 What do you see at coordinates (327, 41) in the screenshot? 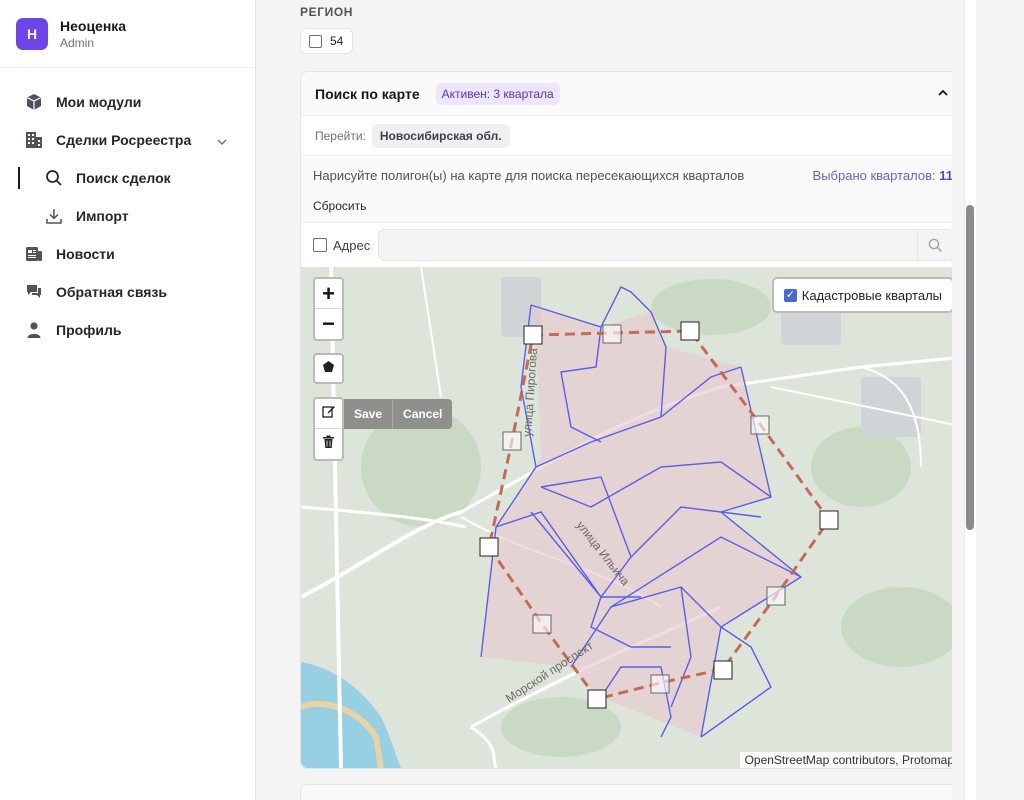
I see `region-option-54: 54` at bounding box center [327, 41].